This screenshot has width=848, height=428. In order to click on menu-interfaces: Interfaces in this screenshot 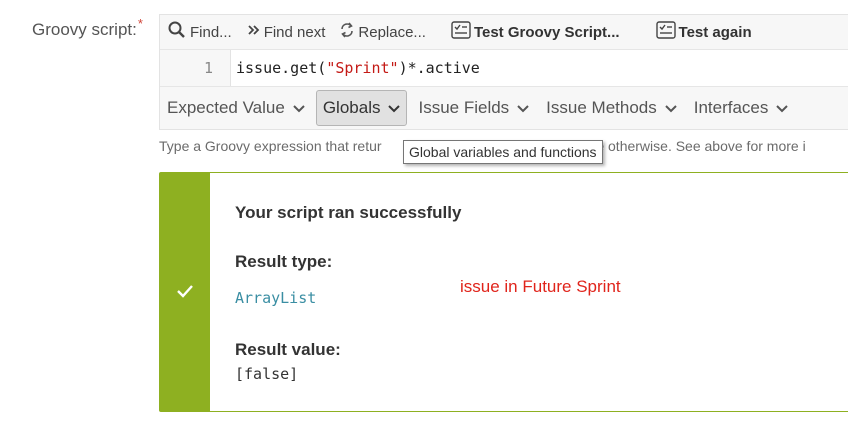, I will do `click(741, 108)`.